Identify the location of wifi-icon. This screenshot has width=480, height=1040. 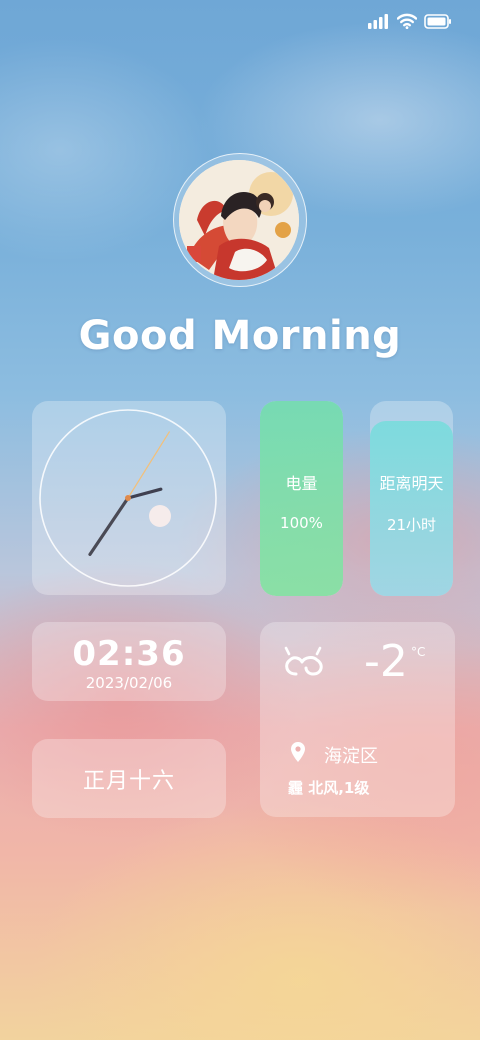
(407, 21).